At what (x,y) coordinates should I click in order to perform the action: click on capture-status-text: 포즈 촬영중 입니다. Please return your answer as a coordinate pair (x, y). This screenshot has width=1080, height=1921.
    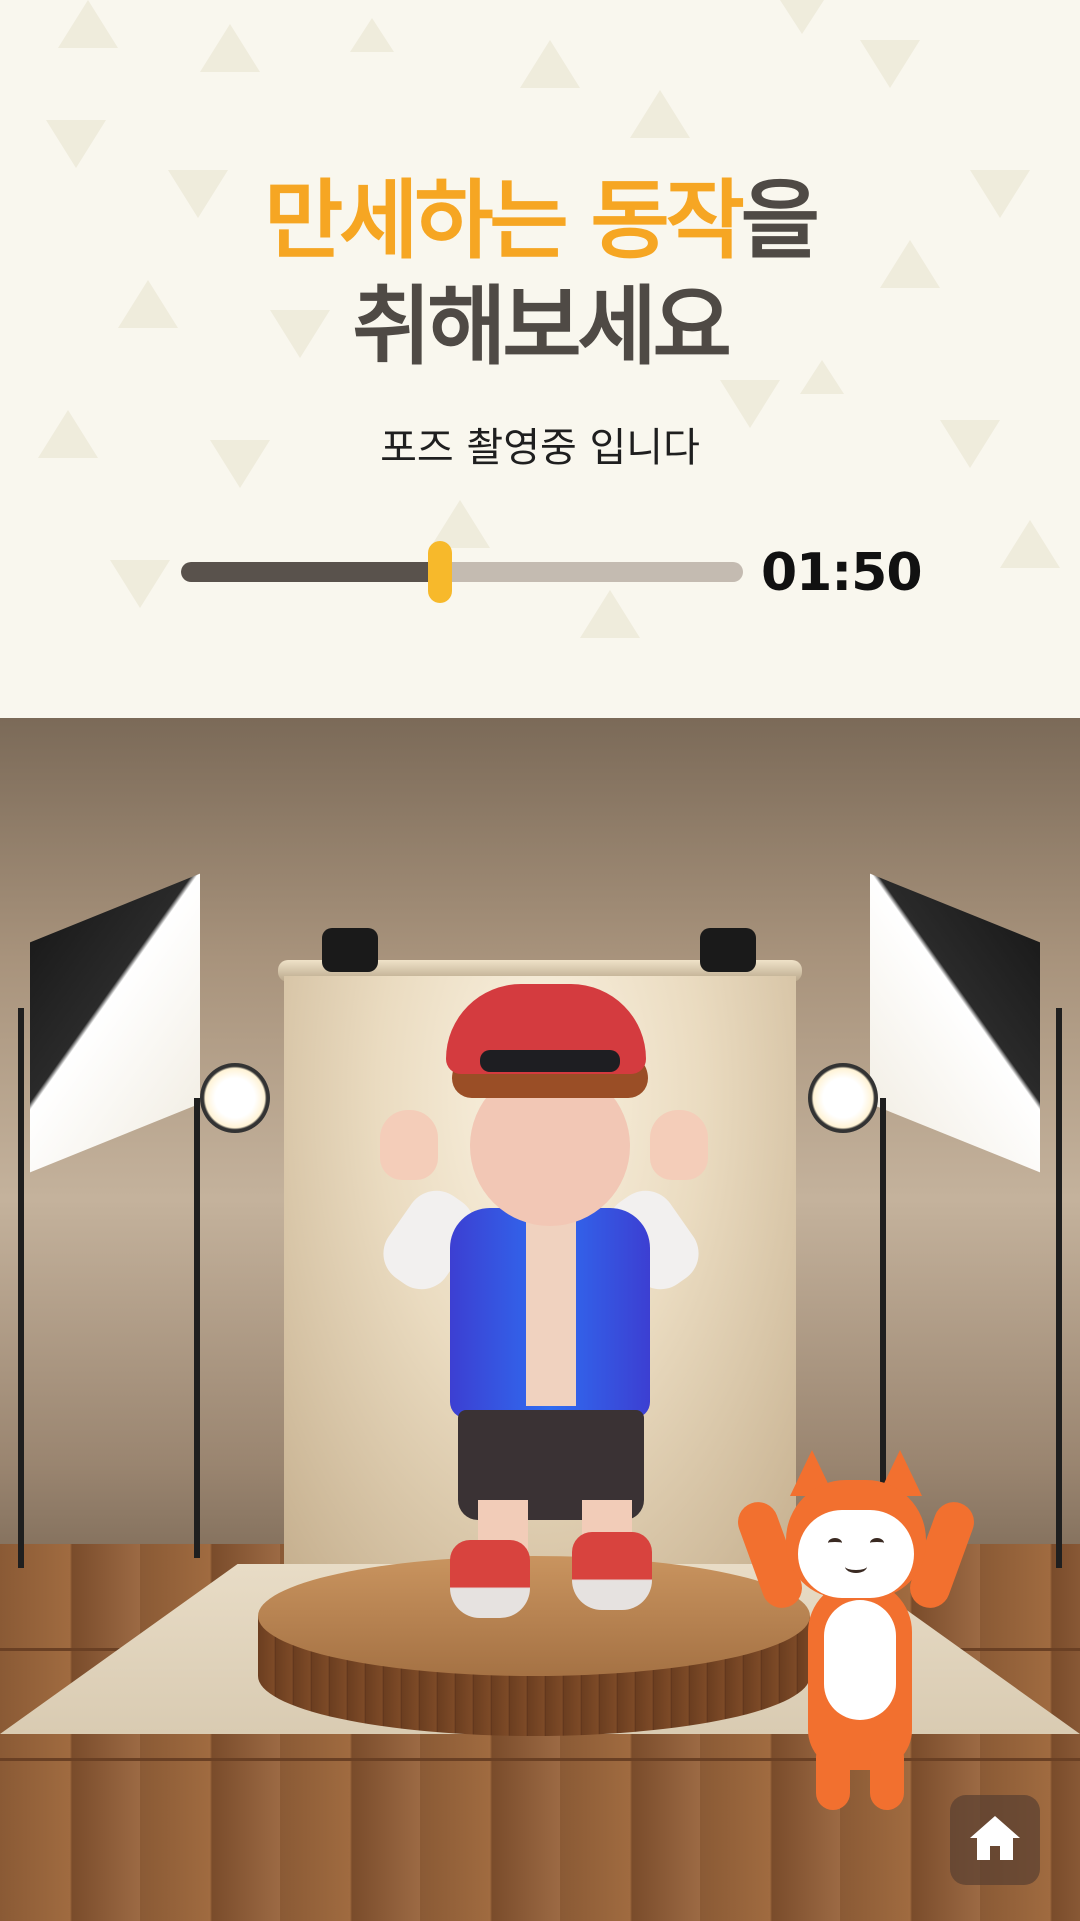
    Looking at the image, I should click on (540, 448).